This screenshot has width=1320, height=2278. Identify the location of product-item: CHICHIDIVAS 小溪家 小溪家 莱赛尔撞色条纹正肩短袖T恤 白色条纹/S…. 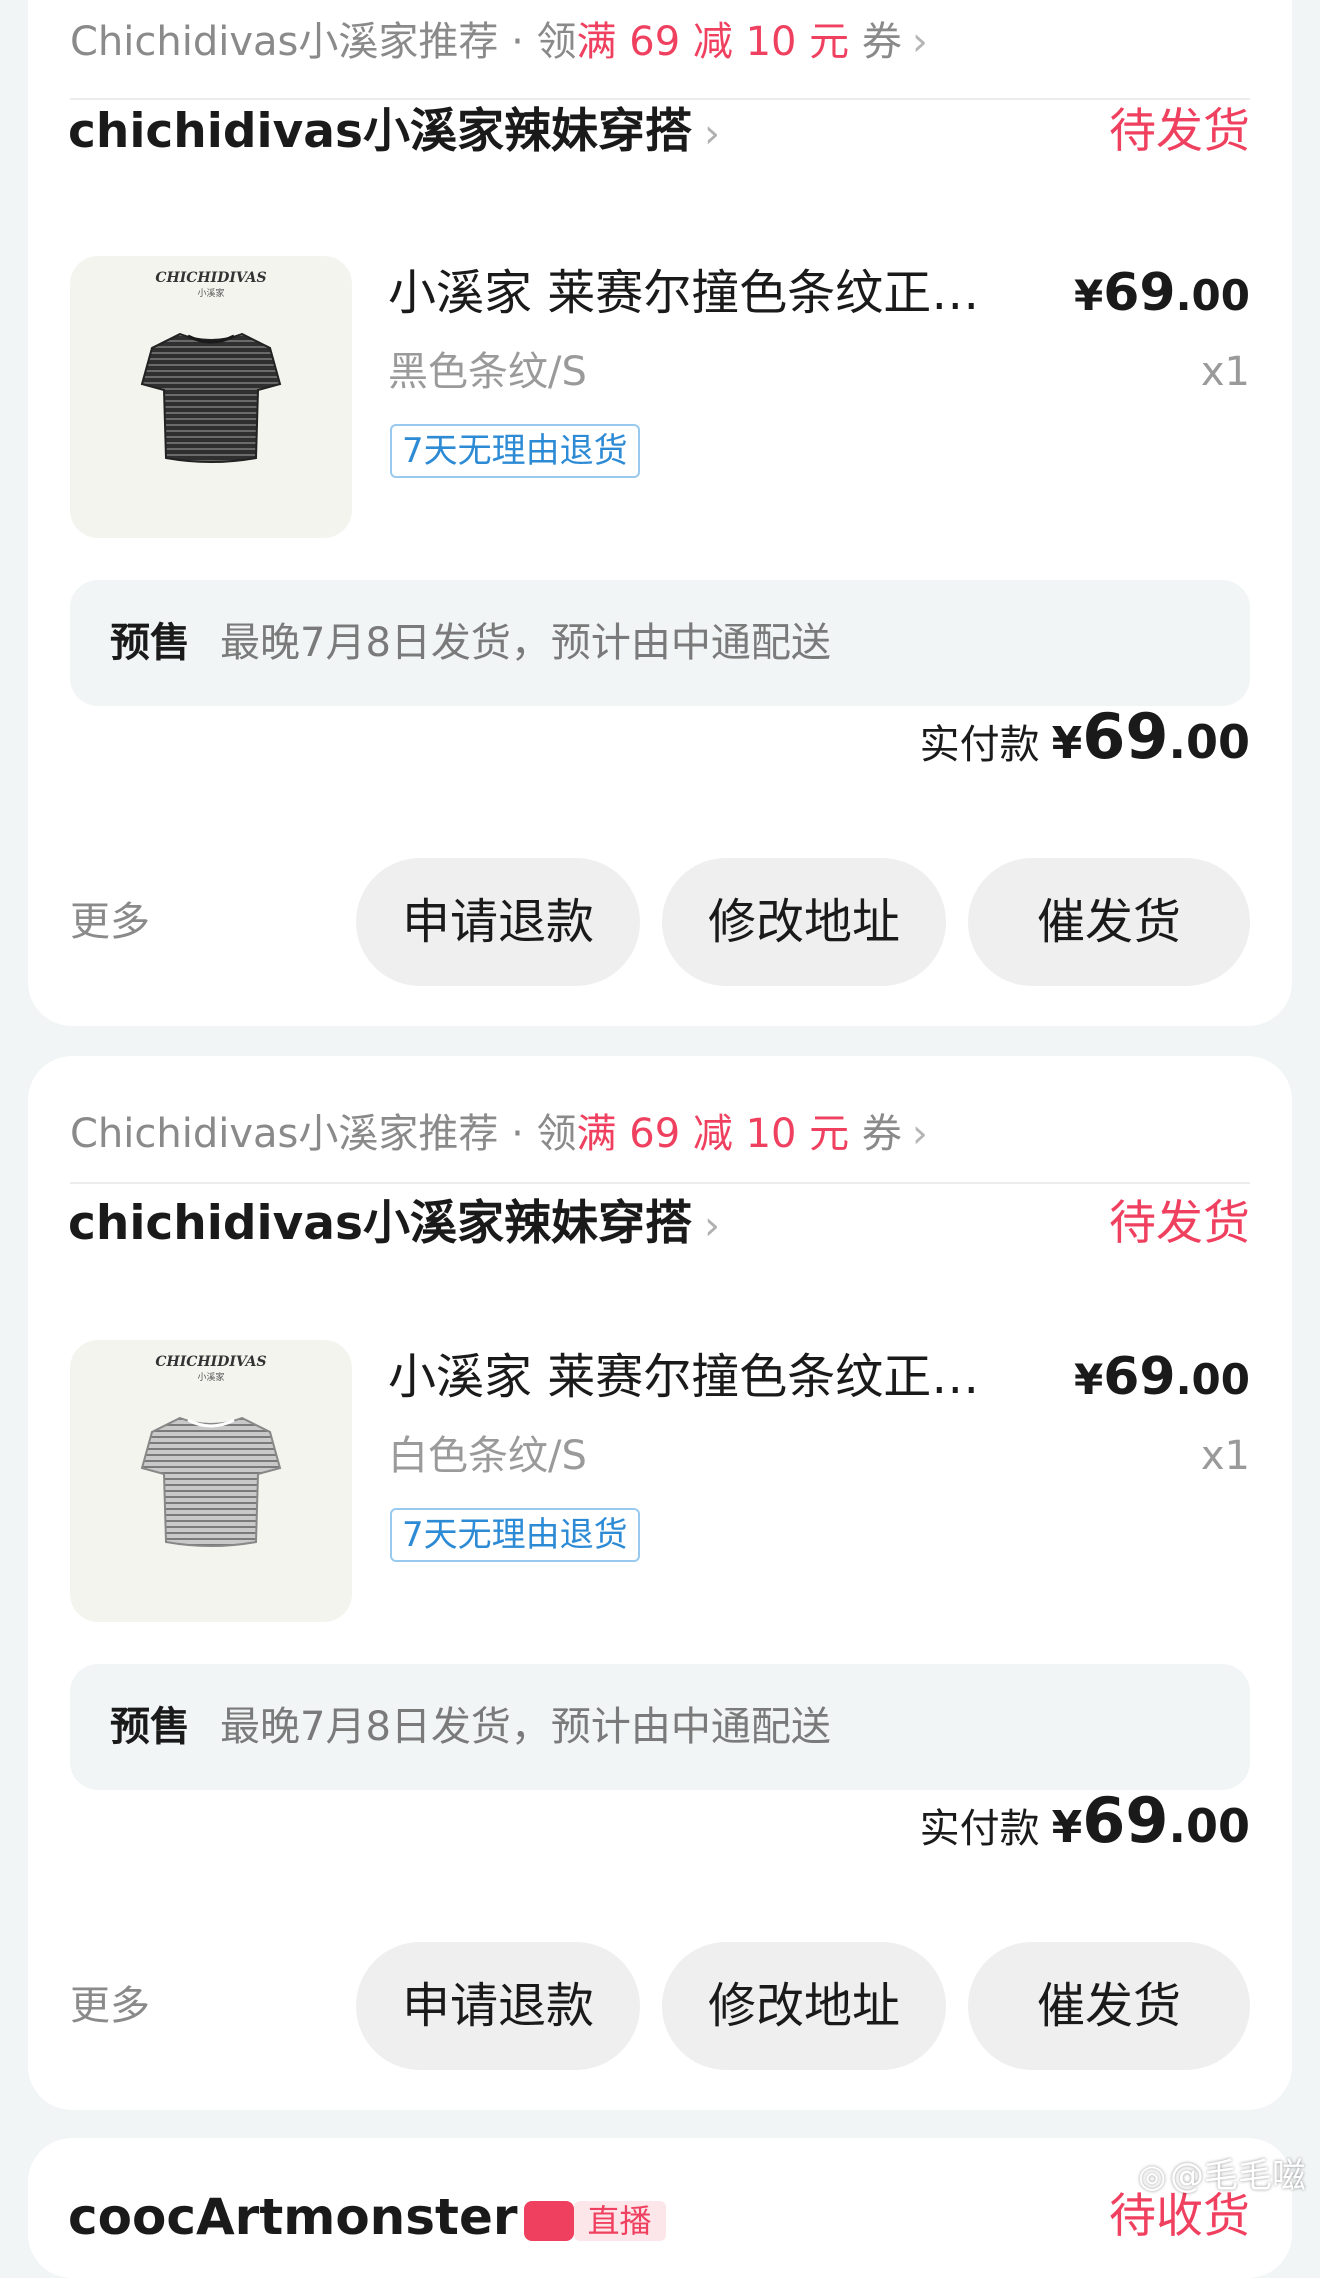
(660, 1481).